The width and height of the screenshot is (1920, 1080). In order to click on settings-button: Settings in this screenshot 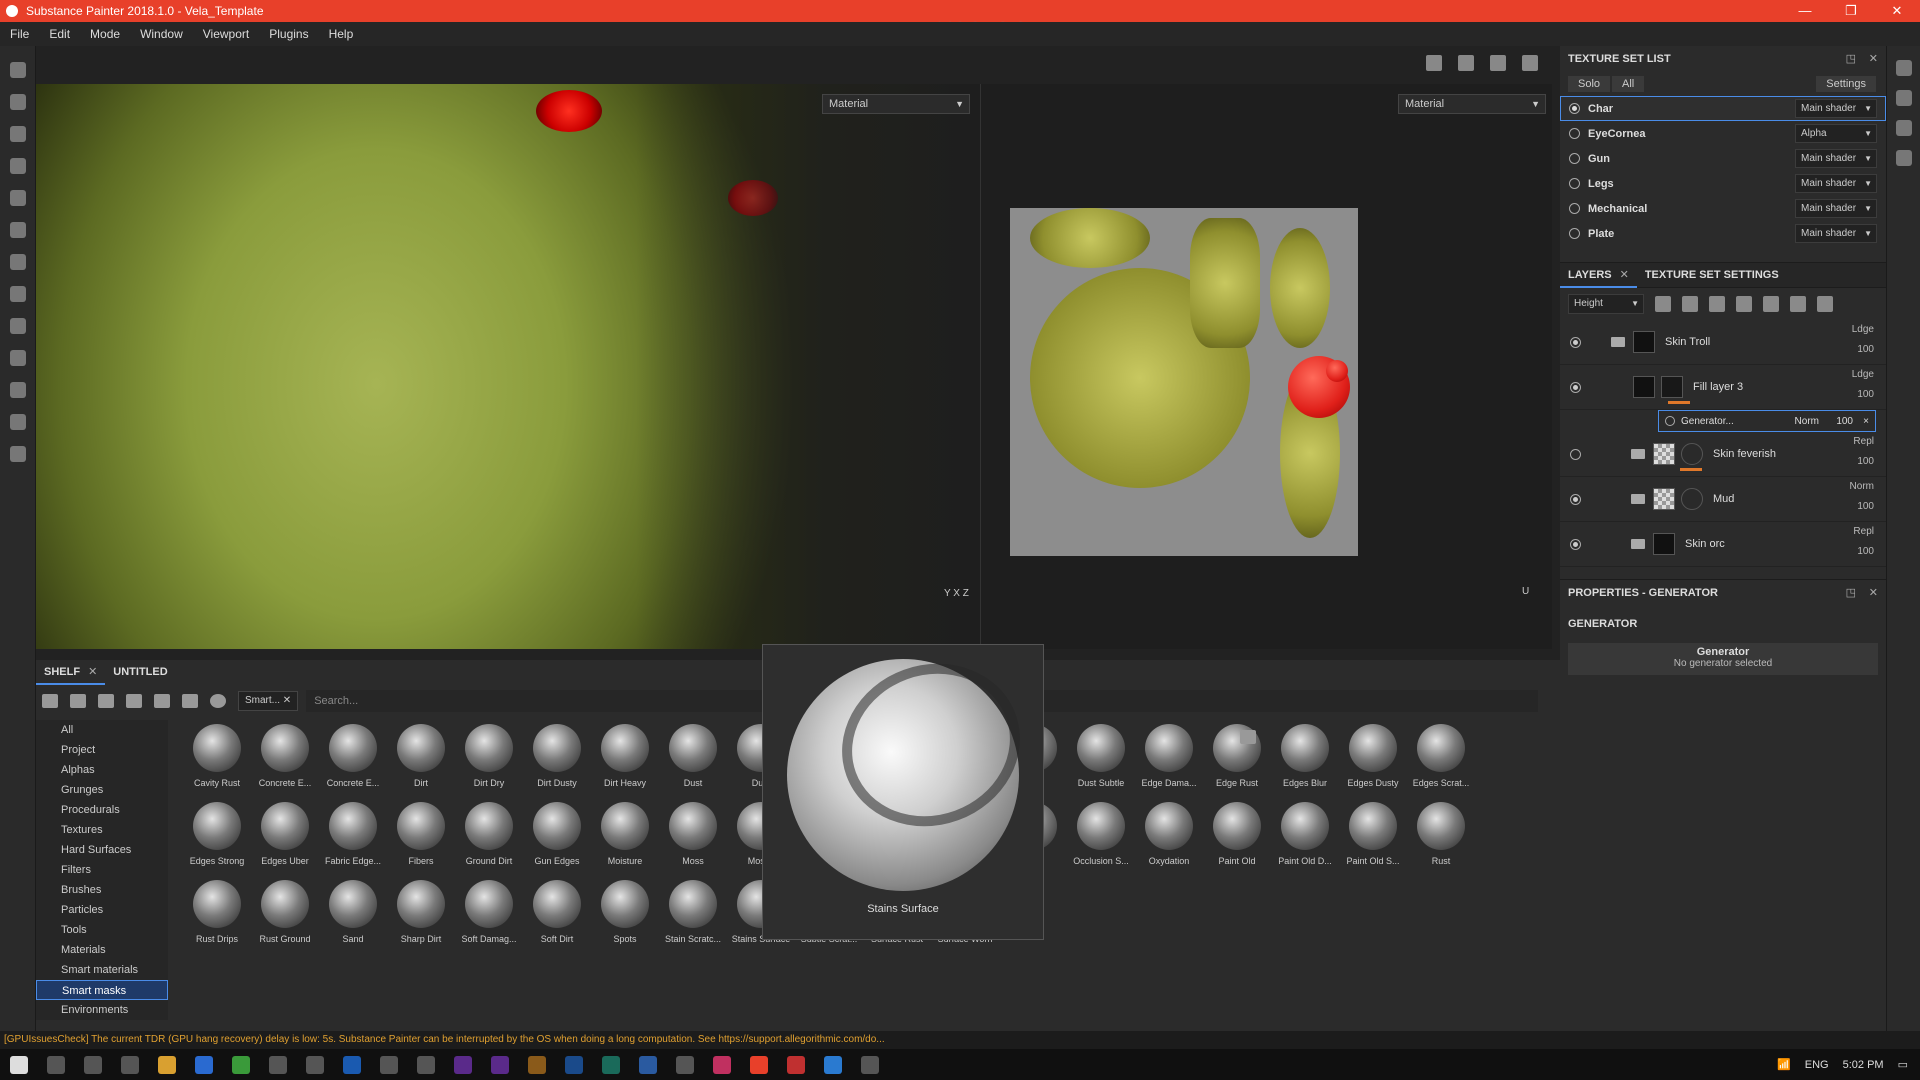, I will do `click(1846, 84)`.